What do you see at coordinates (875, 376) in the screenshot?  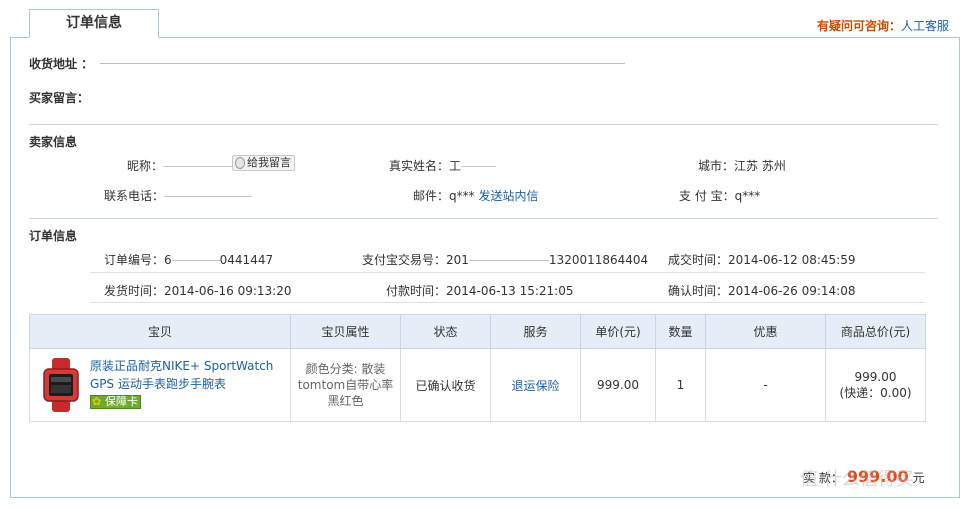 I see `item-total: 999.00` at bounding box center [875, 376].